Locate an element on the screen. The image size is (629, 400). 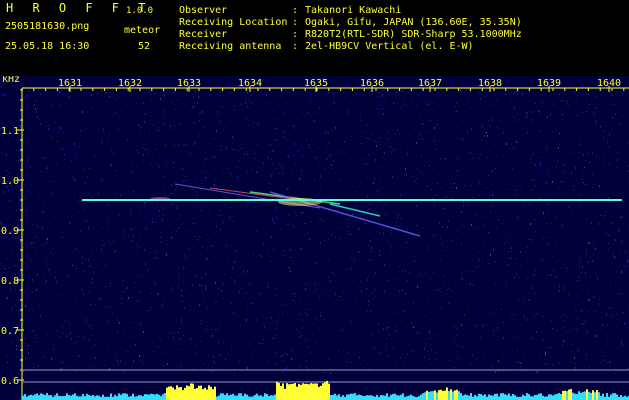
mode-label: meteor is located at coordinates (142, 30).